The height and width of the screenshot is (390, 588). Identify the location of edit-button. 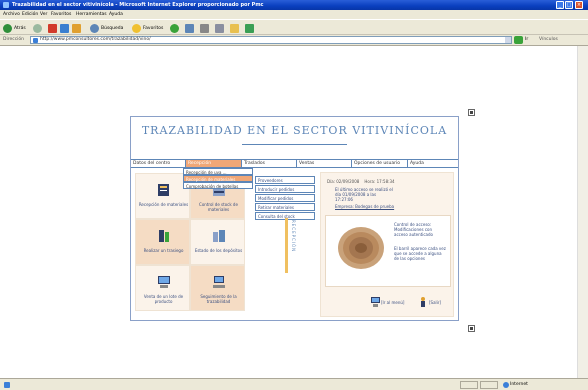
(219, 28).